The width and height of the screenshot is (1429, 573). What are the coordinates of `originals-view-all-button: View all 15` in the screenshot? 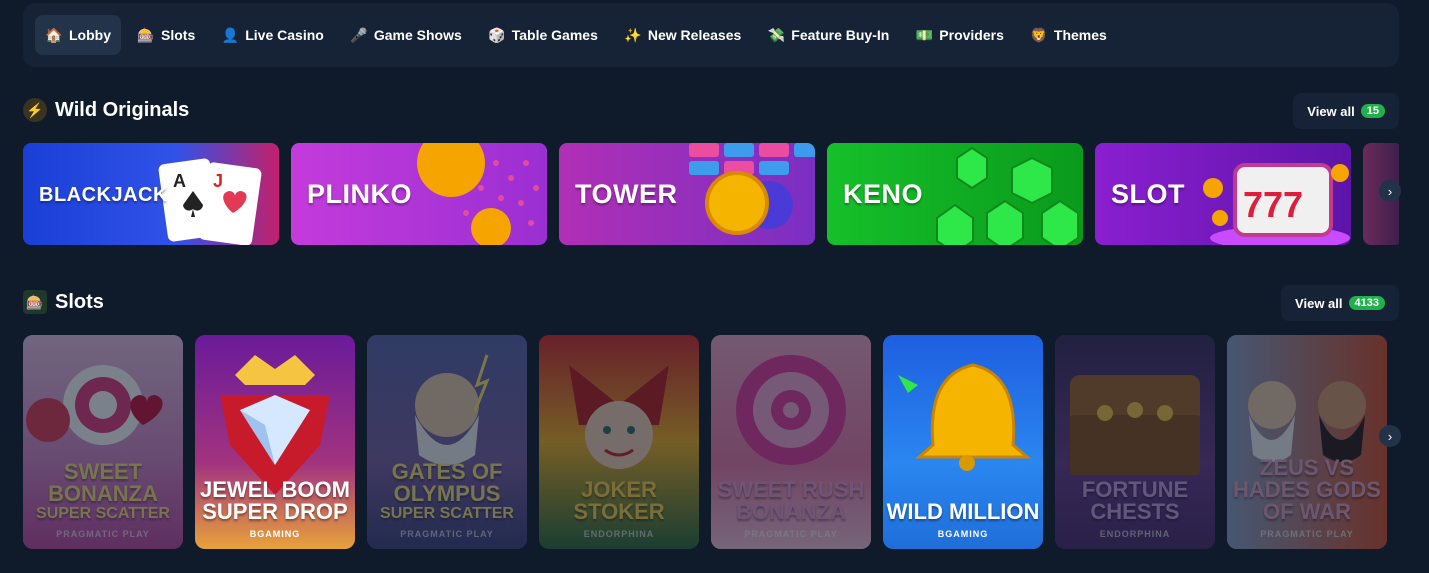 It's located at (1346, 111).